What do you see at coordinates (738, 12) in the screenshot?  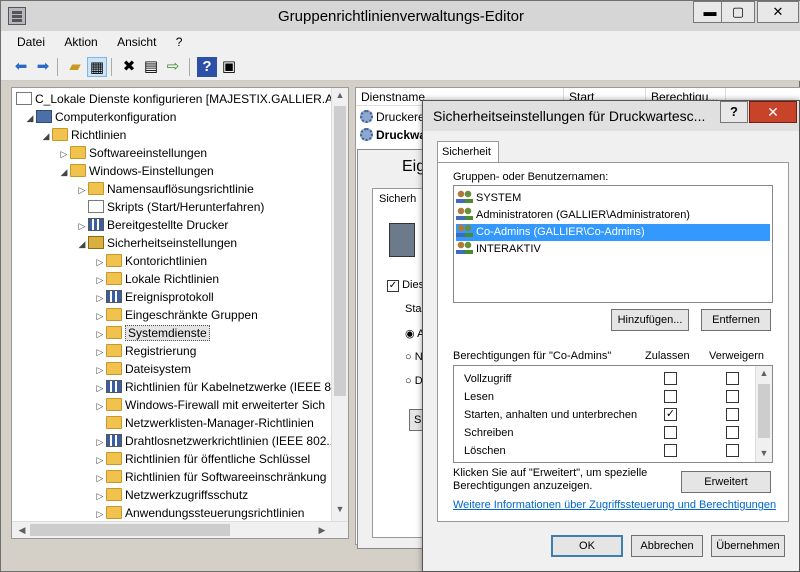 I see `maximize-button: ▢` at bounding box center [738, 12].